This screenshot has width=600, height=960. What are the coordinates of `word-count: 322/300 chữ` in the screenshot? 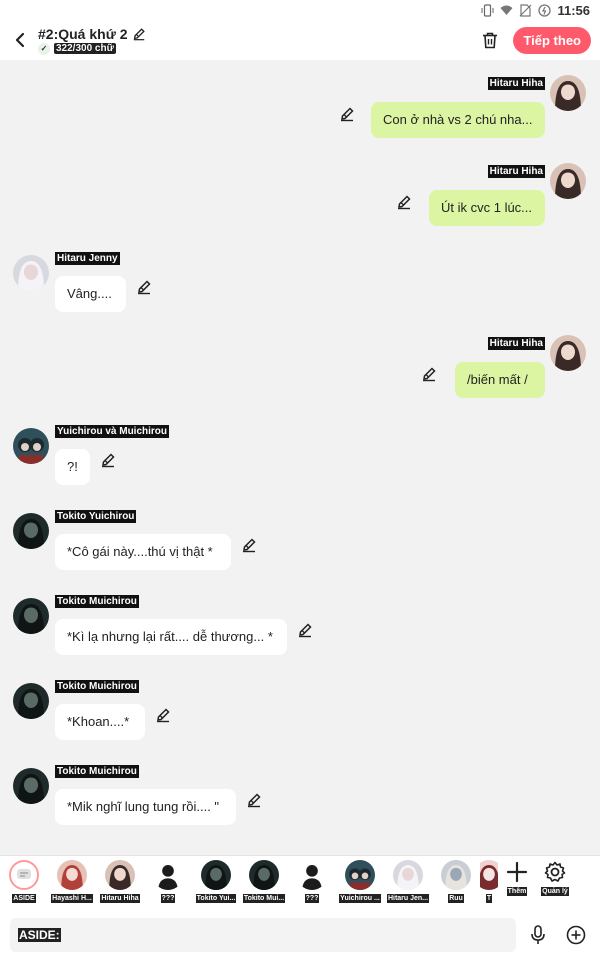 It's located at (85, 48).